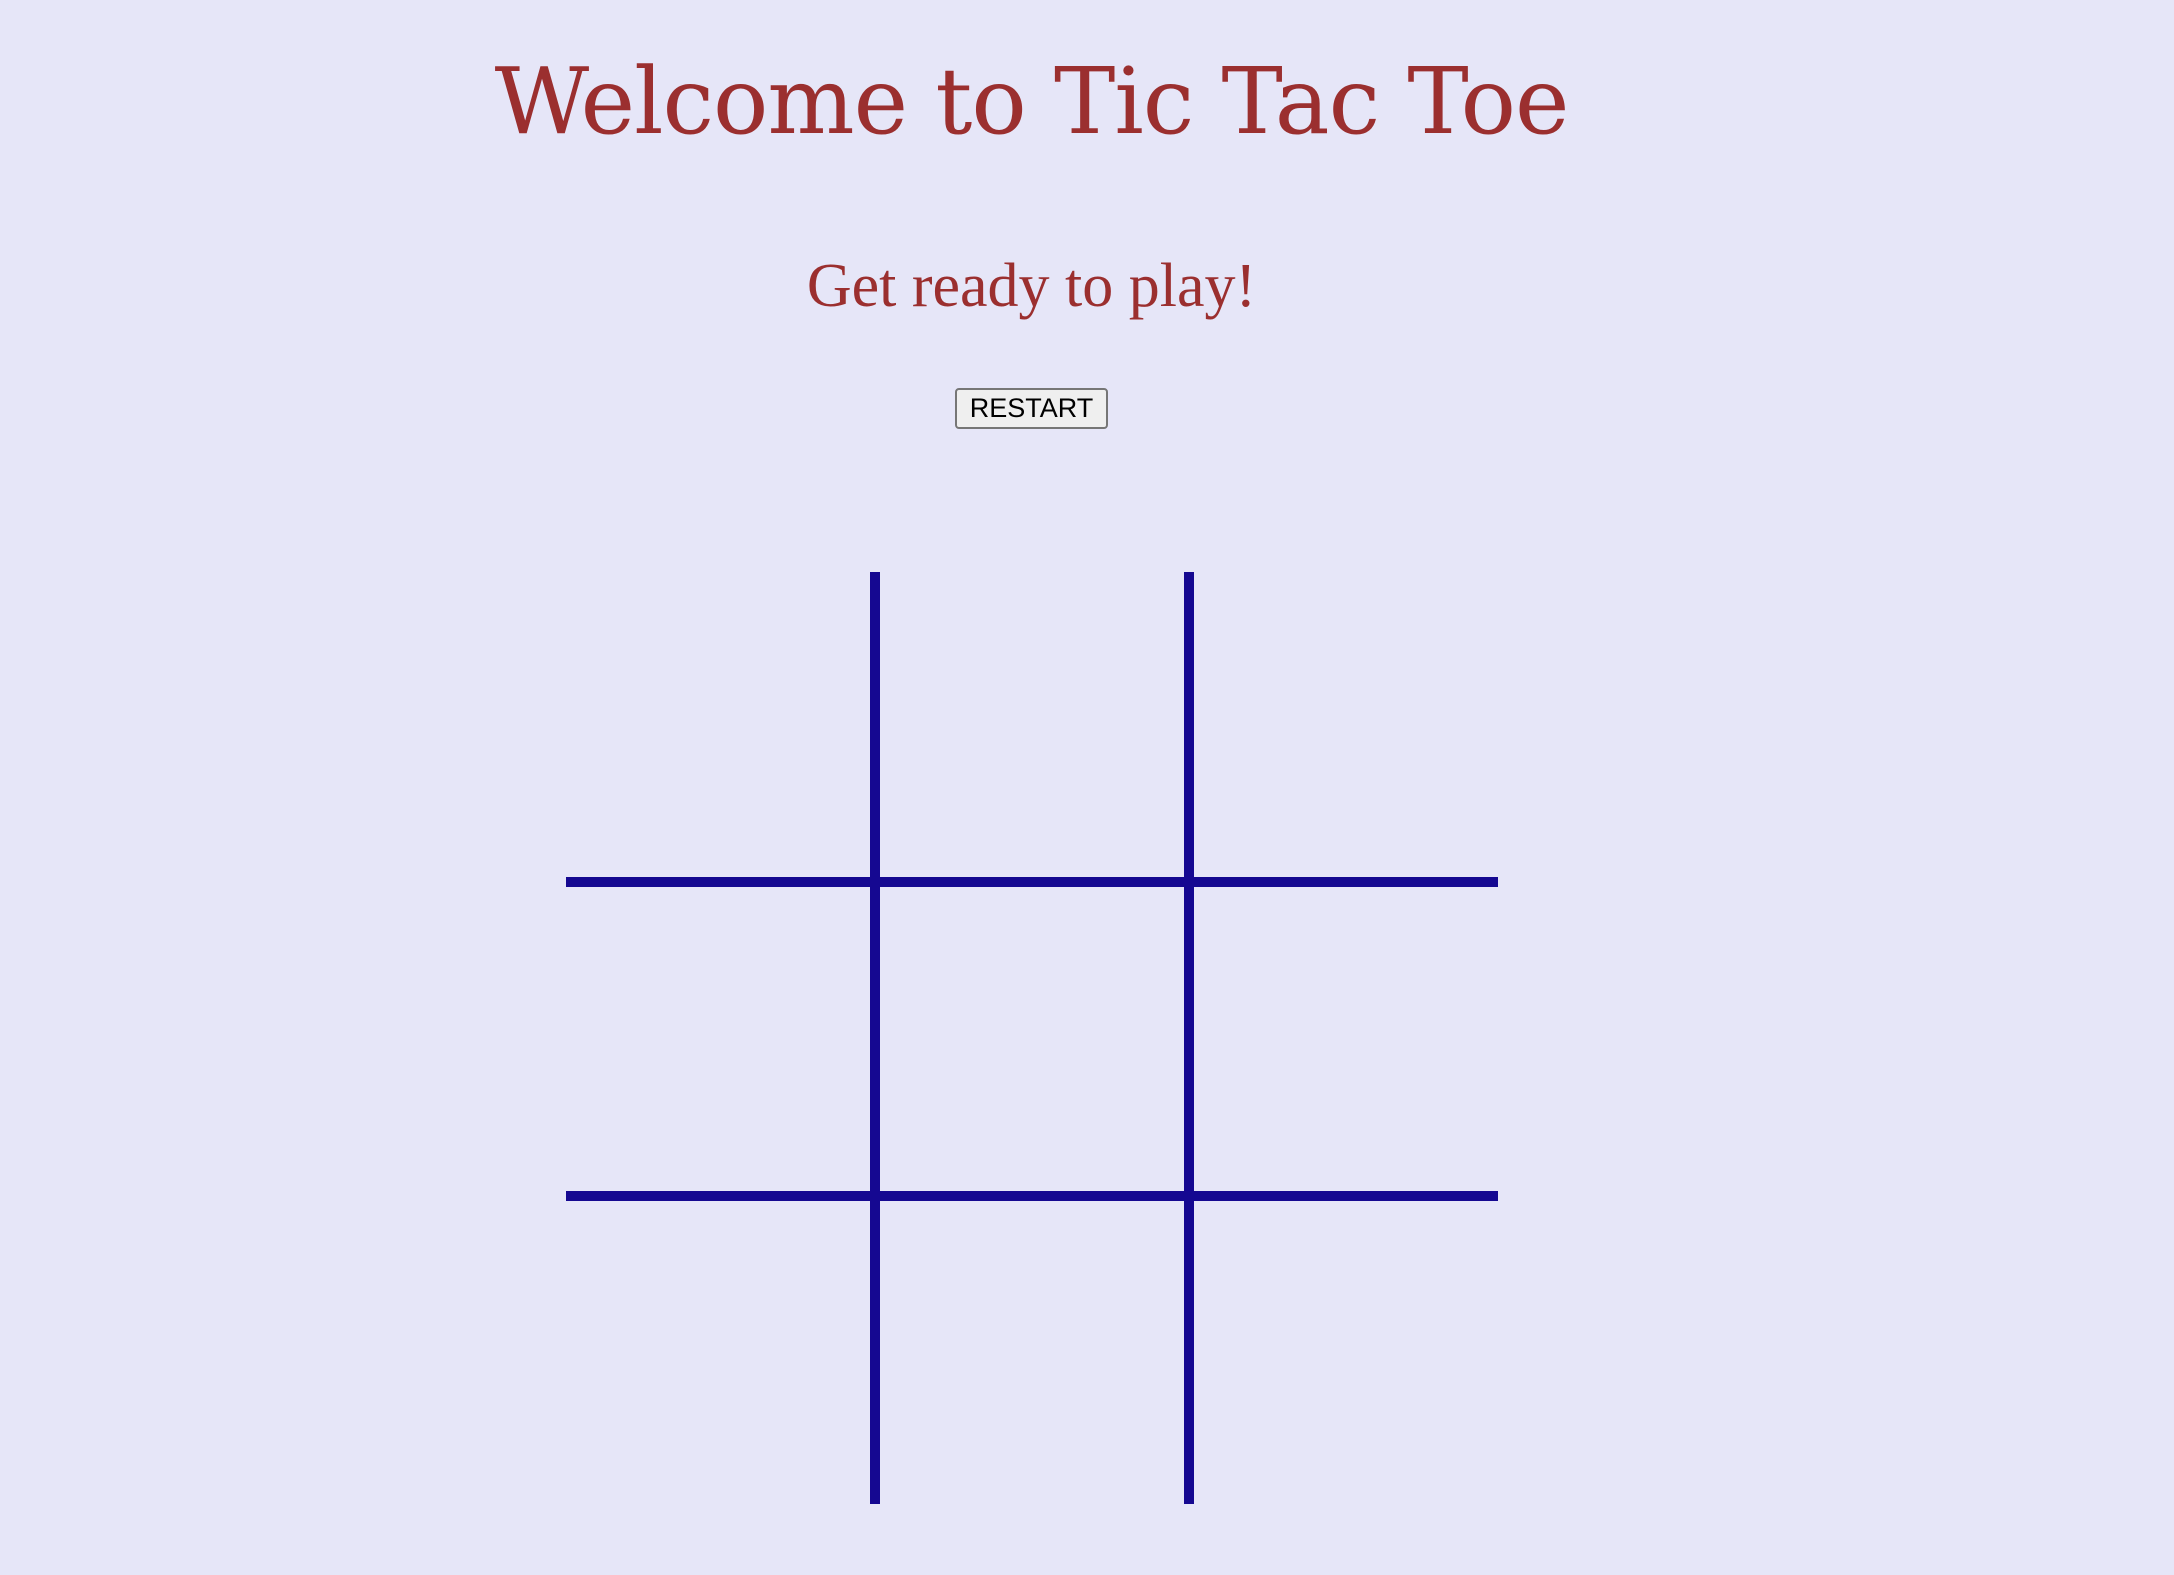 The height and width of the screenshot is (1575, 2174). I want to click on restart-button: RESTART, so click(1031, 408).